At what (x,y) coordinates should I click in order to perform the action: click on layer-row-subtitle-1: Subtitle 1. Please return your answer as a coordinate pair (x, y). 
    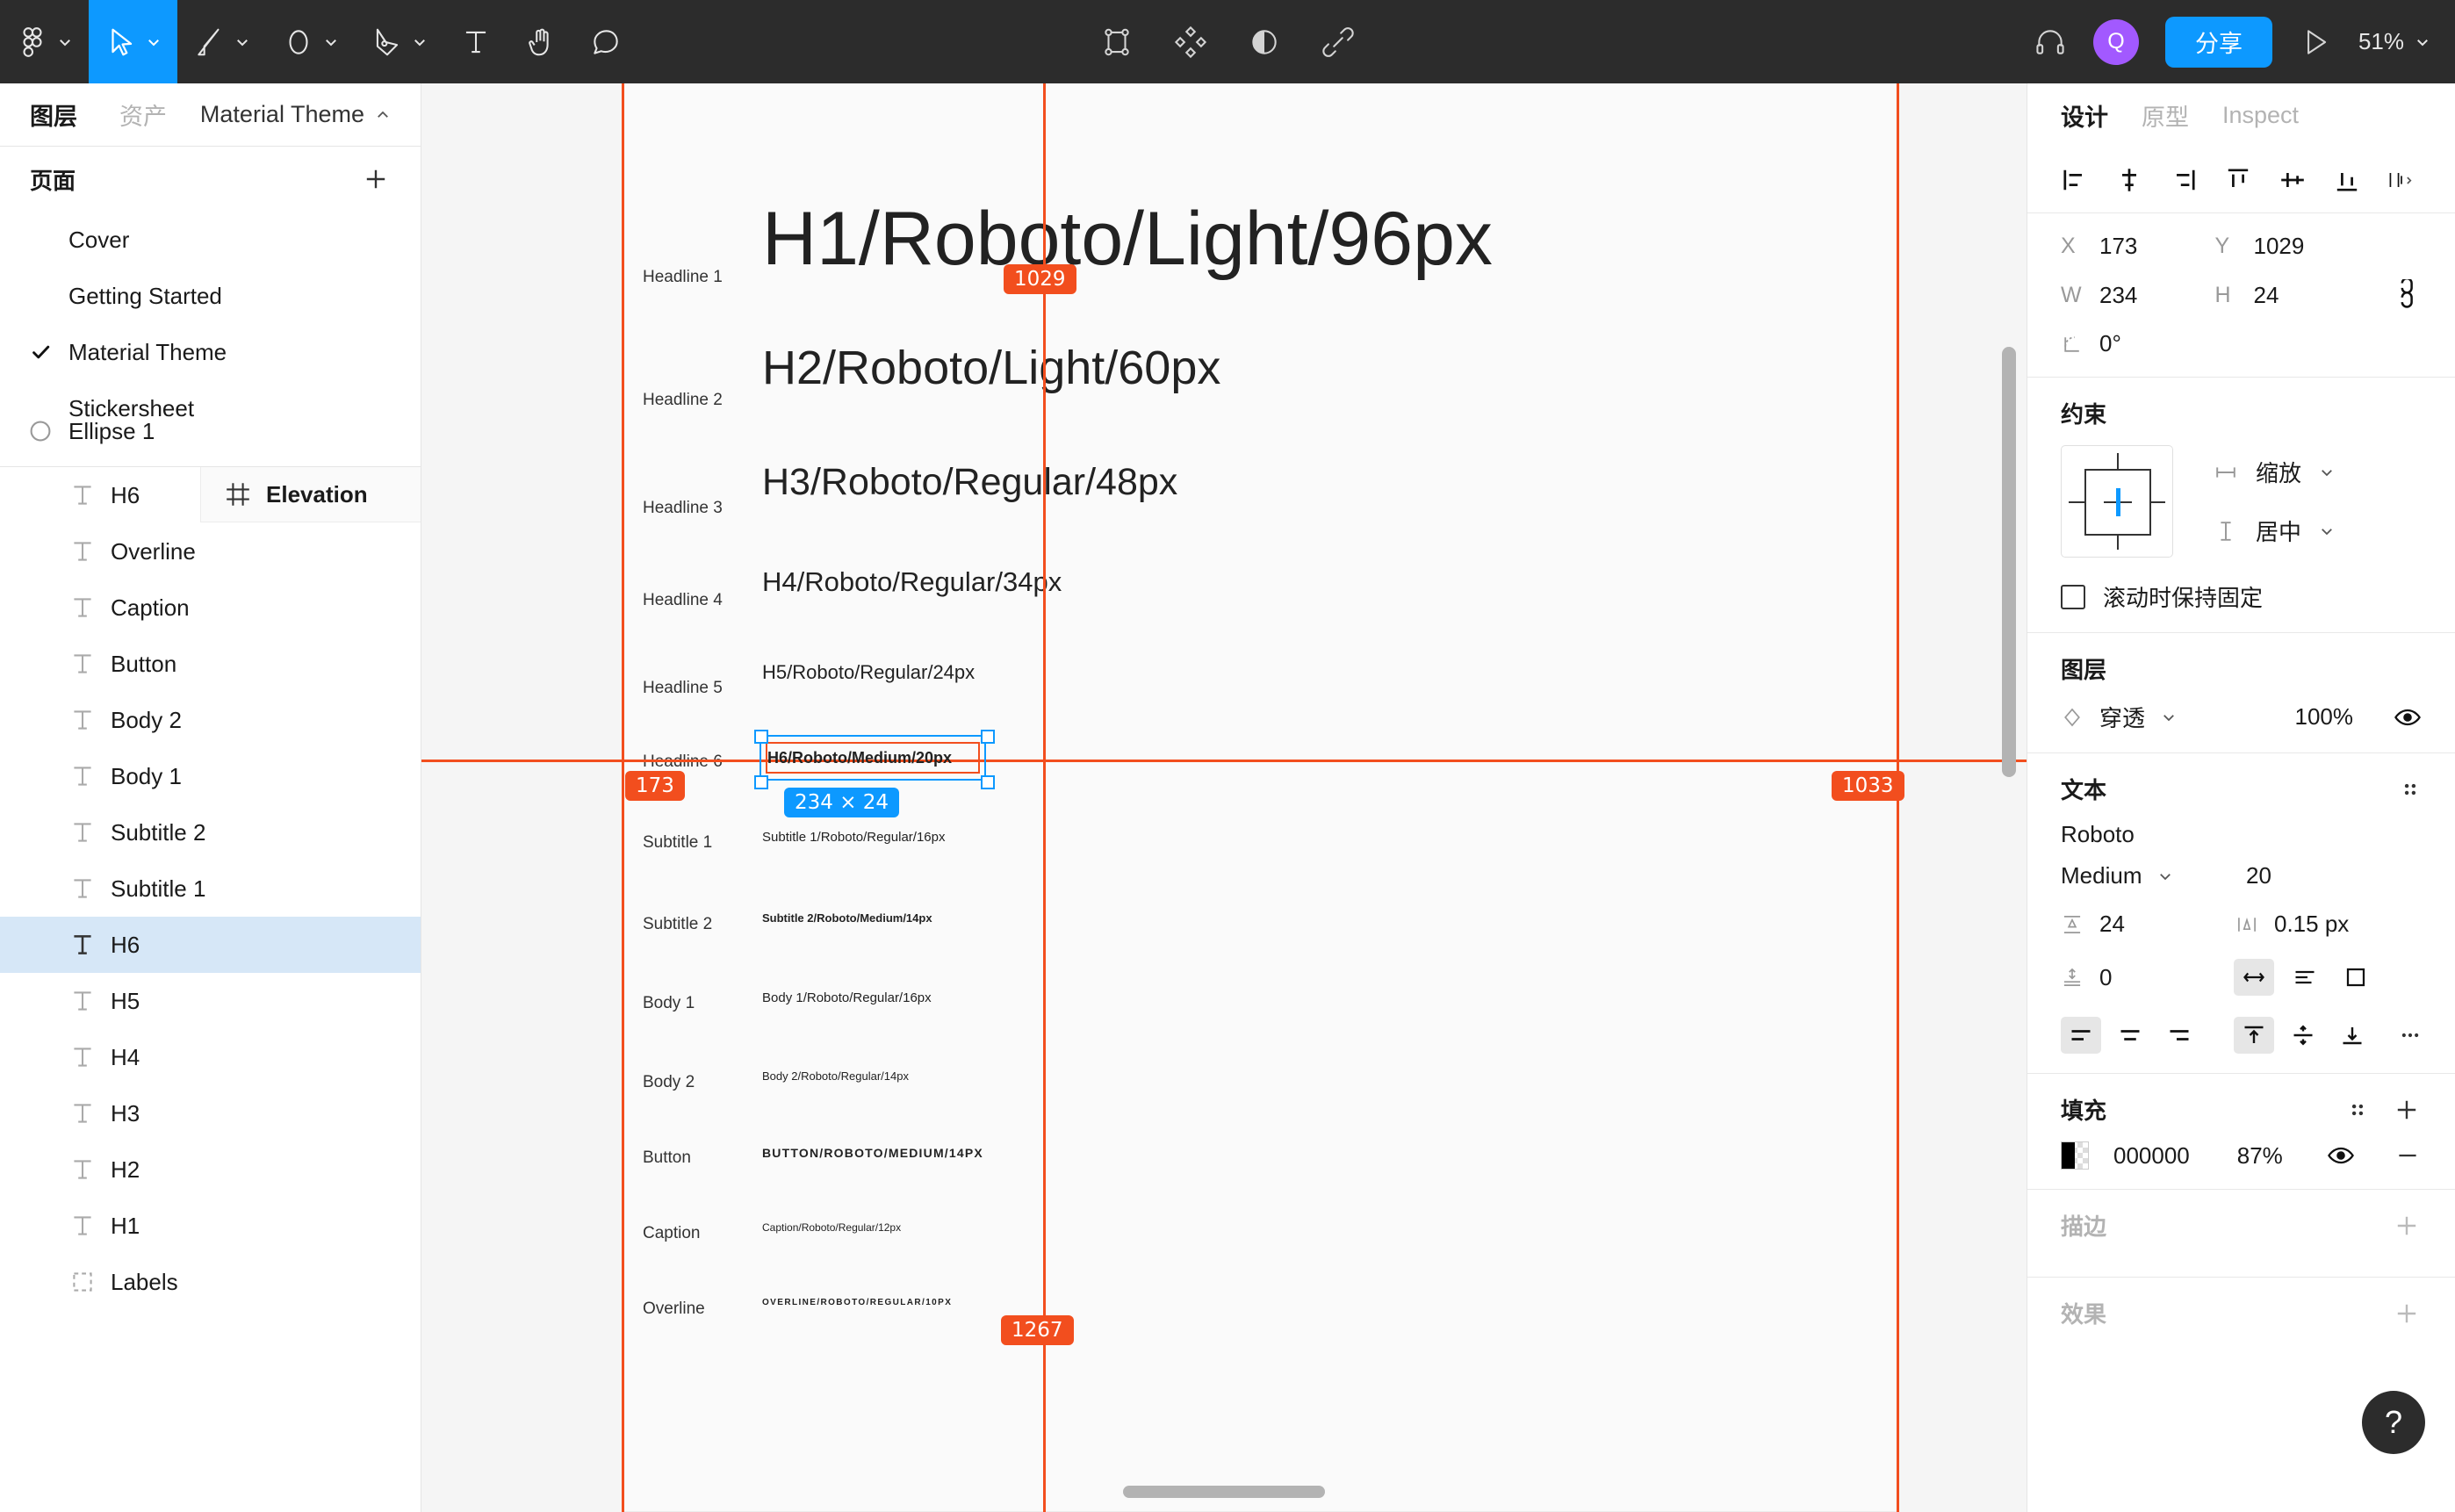
    Looking at the image, I should click on (210, 888).